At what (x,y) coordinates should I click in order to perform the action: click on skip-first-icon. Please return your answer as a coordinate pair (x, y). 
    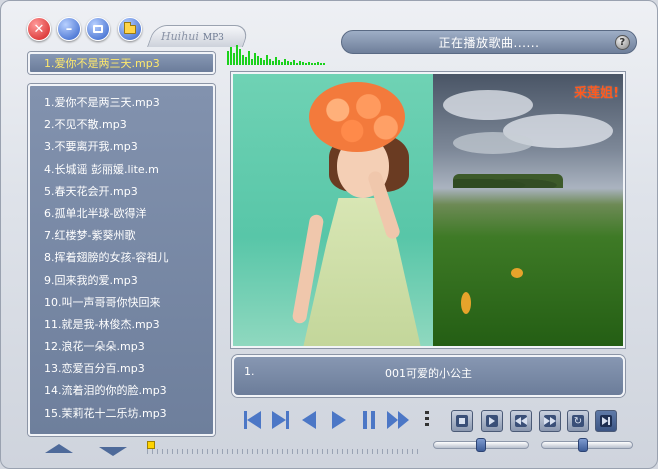
    Looking at the image, I should click on (252, 420).